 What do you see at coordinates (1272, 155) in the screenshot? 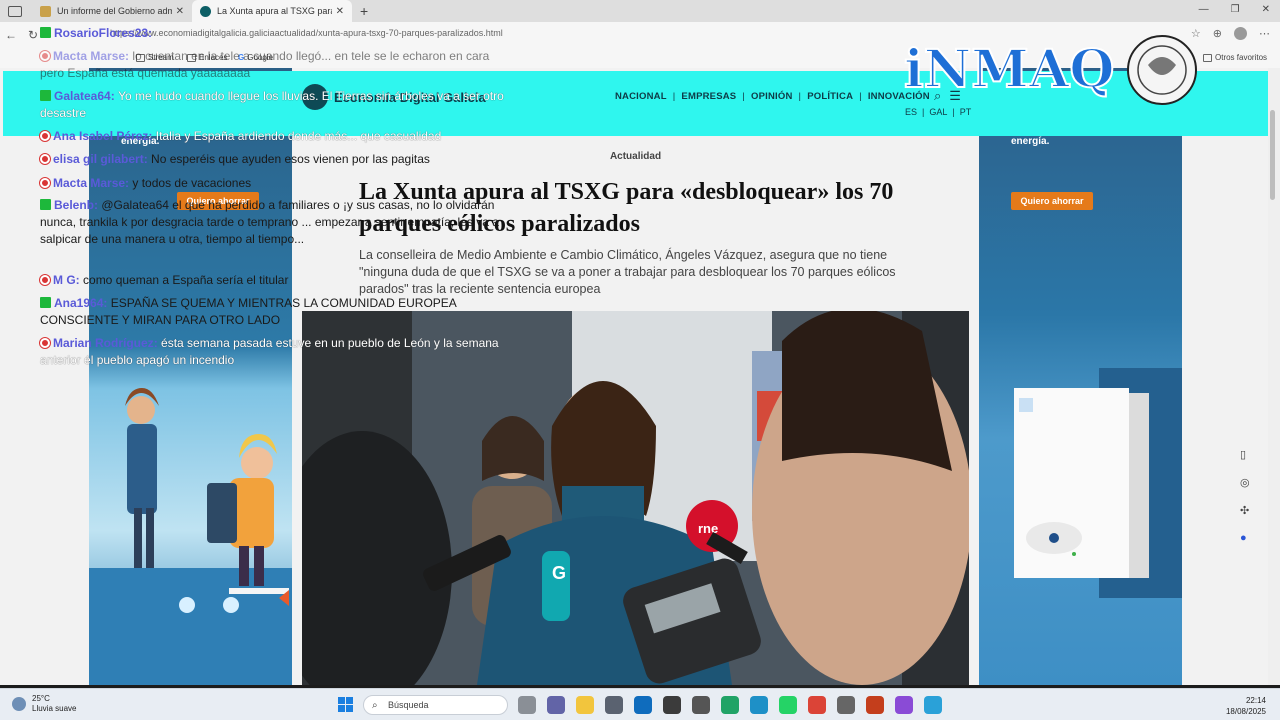
I see `scrollbar-thumb` at bounding box center [1272, 155].